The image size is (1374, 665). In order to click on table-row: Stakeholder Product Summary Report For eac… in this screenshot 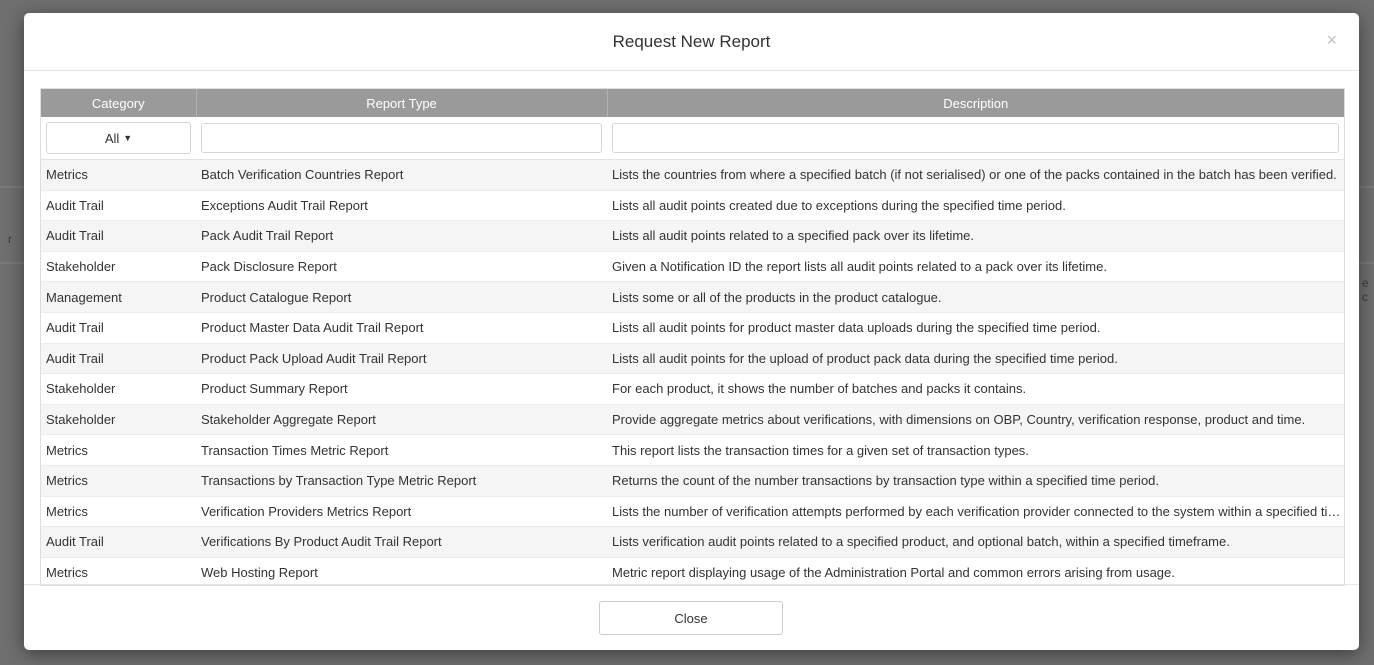, I will do `click(692, 389)`.